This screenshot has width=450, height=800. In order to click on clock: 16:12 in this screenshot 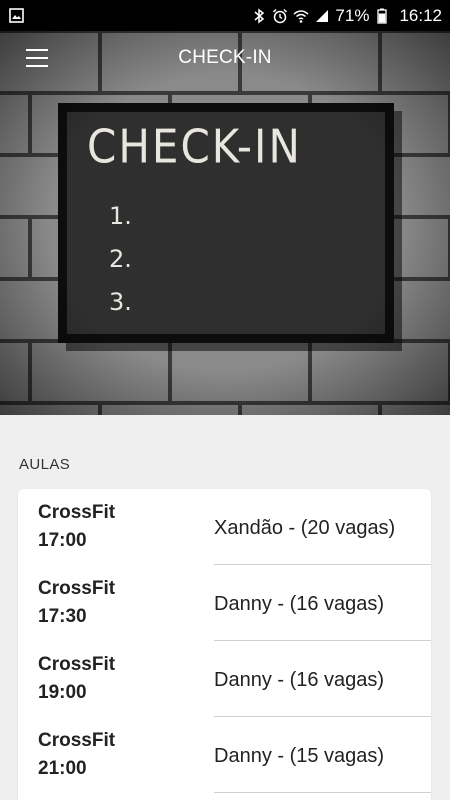, I will do `click(420, 15)`.